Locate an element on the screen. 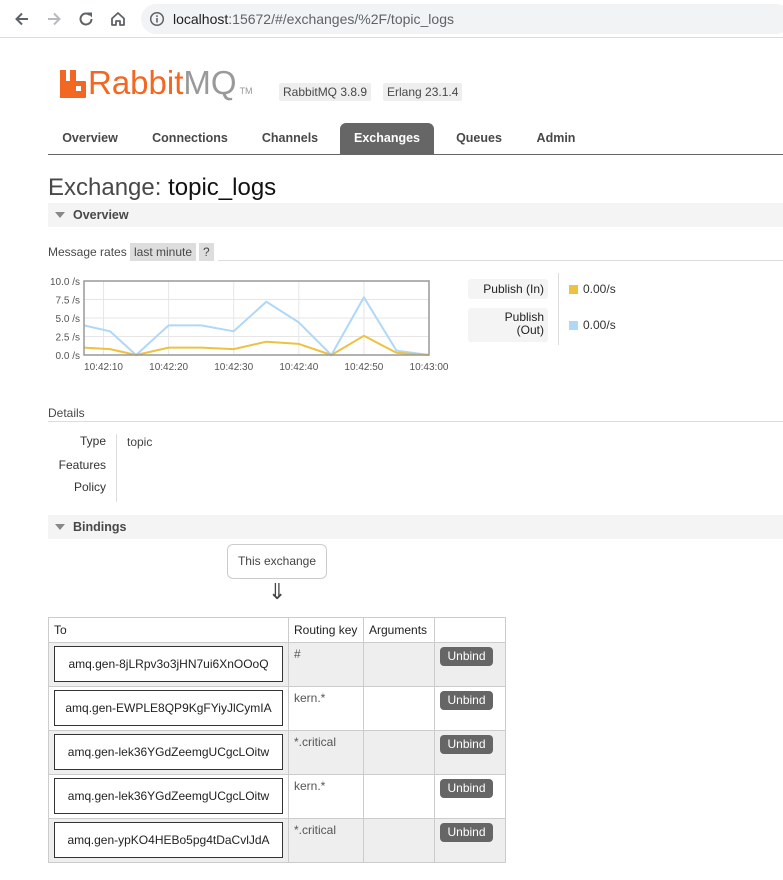  binding-destination-cell: amq.gen-8jLRpv3o3jHN7ui6XnOOoQ is located at coordinates (168, 664).